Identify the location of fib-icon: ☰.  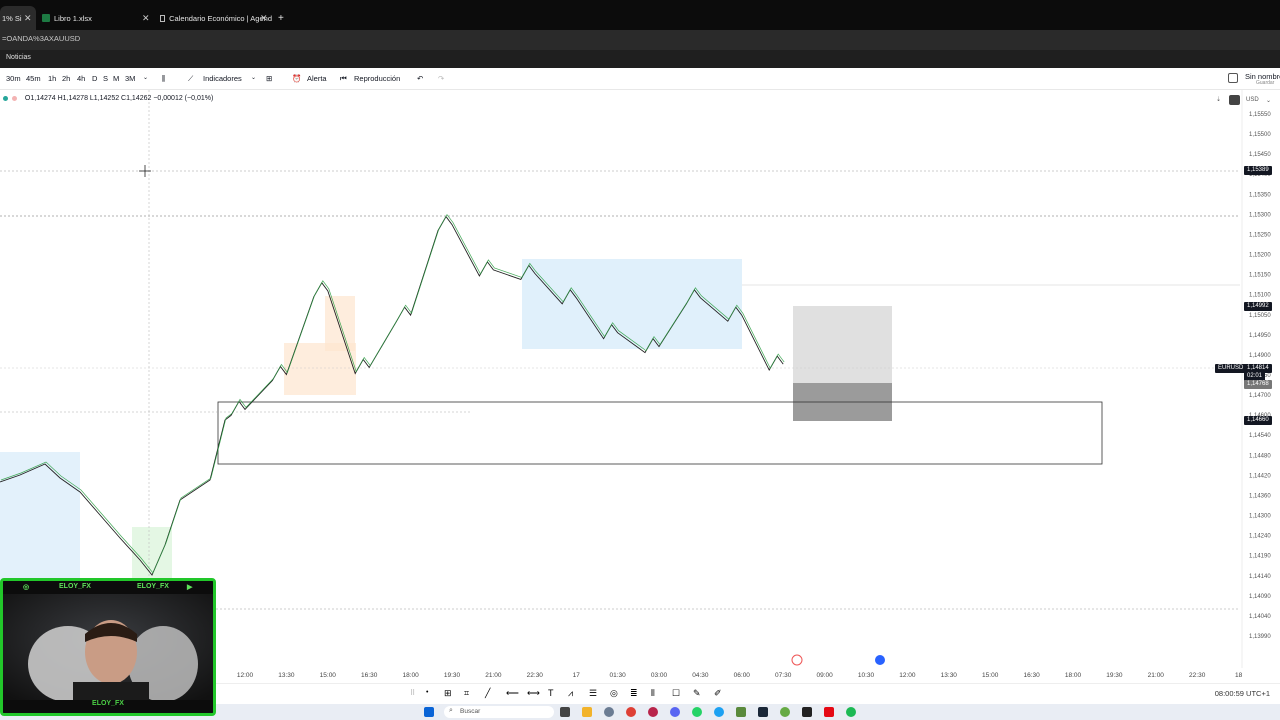
(593, 693).